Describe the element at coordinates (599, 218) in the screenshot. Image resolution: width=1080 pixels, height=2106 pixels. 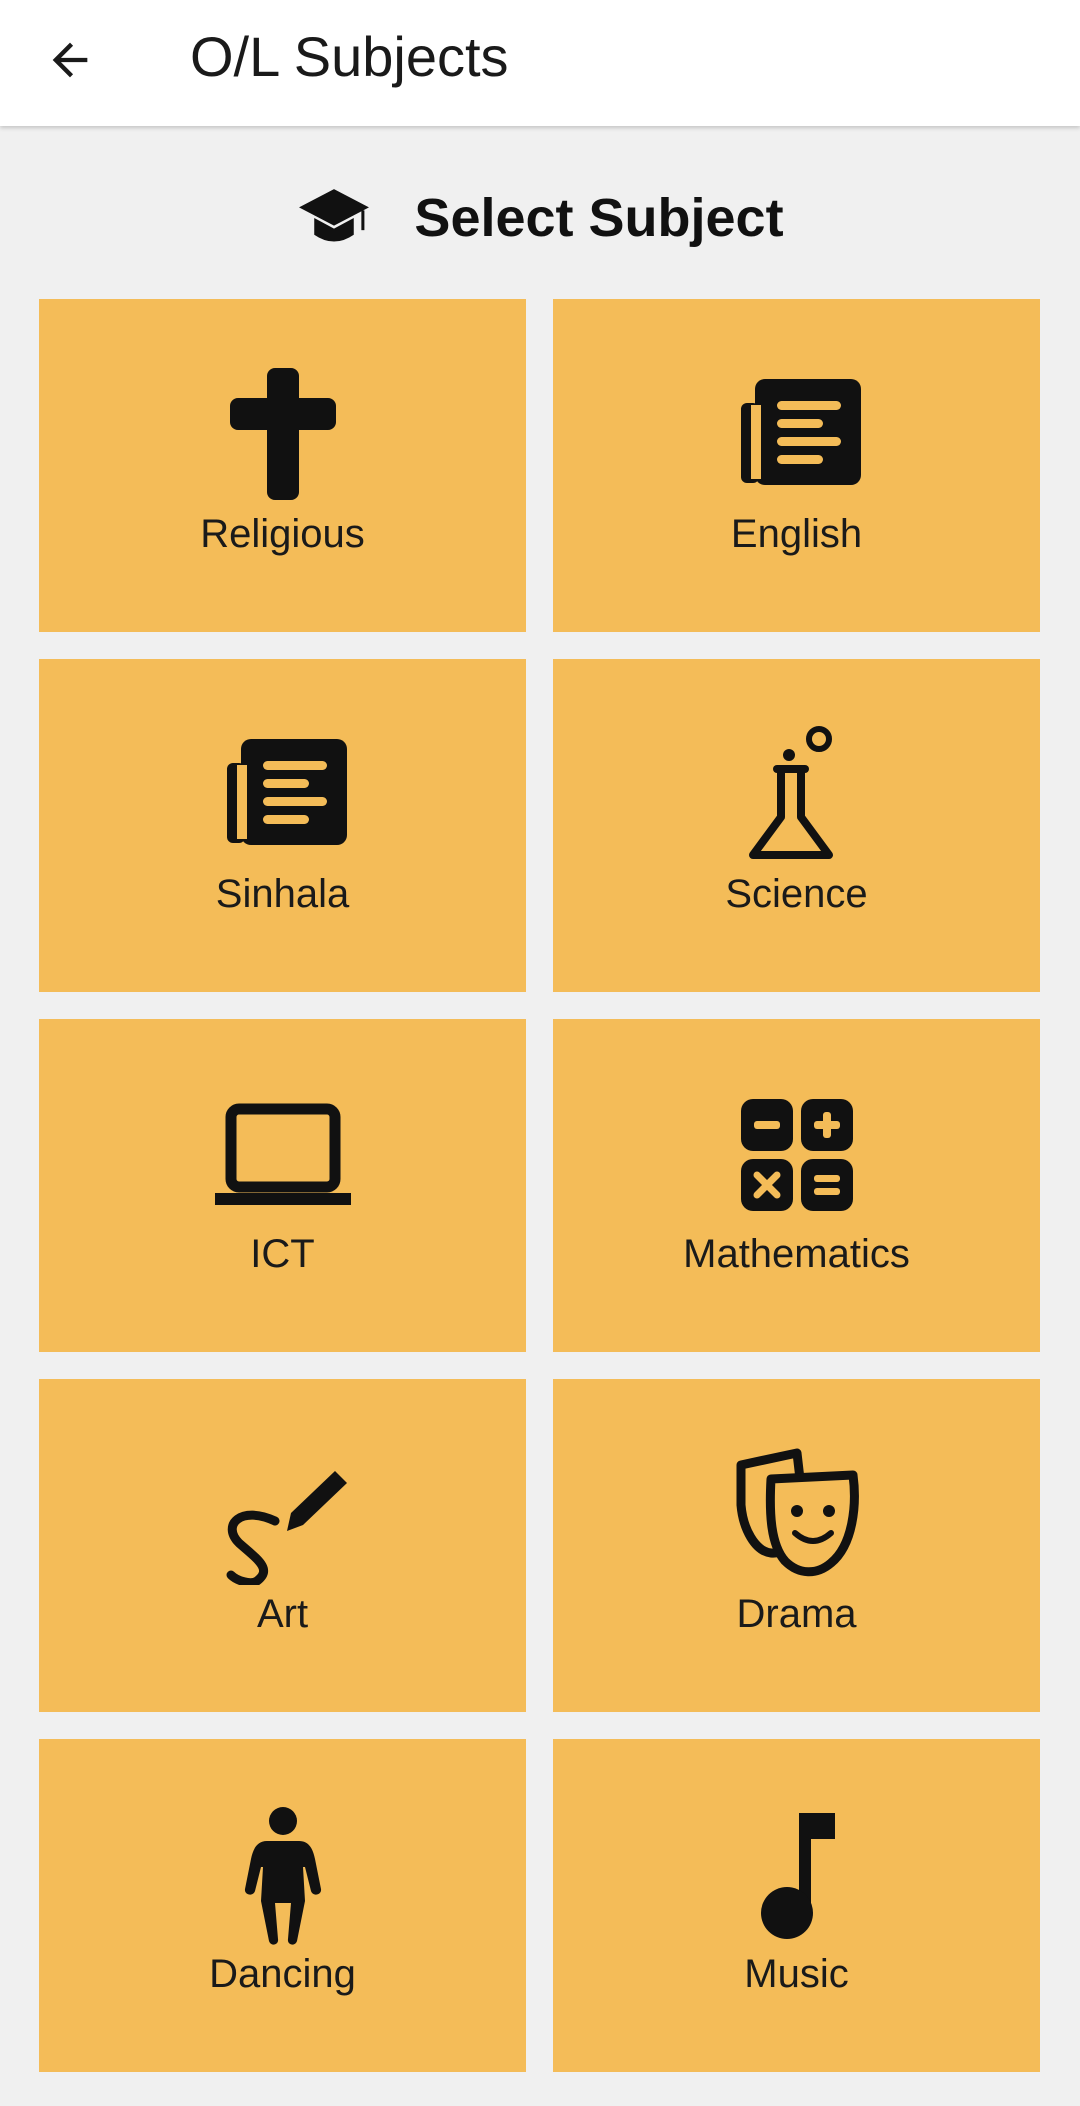
I see `section-title: Select Subject` at that location.